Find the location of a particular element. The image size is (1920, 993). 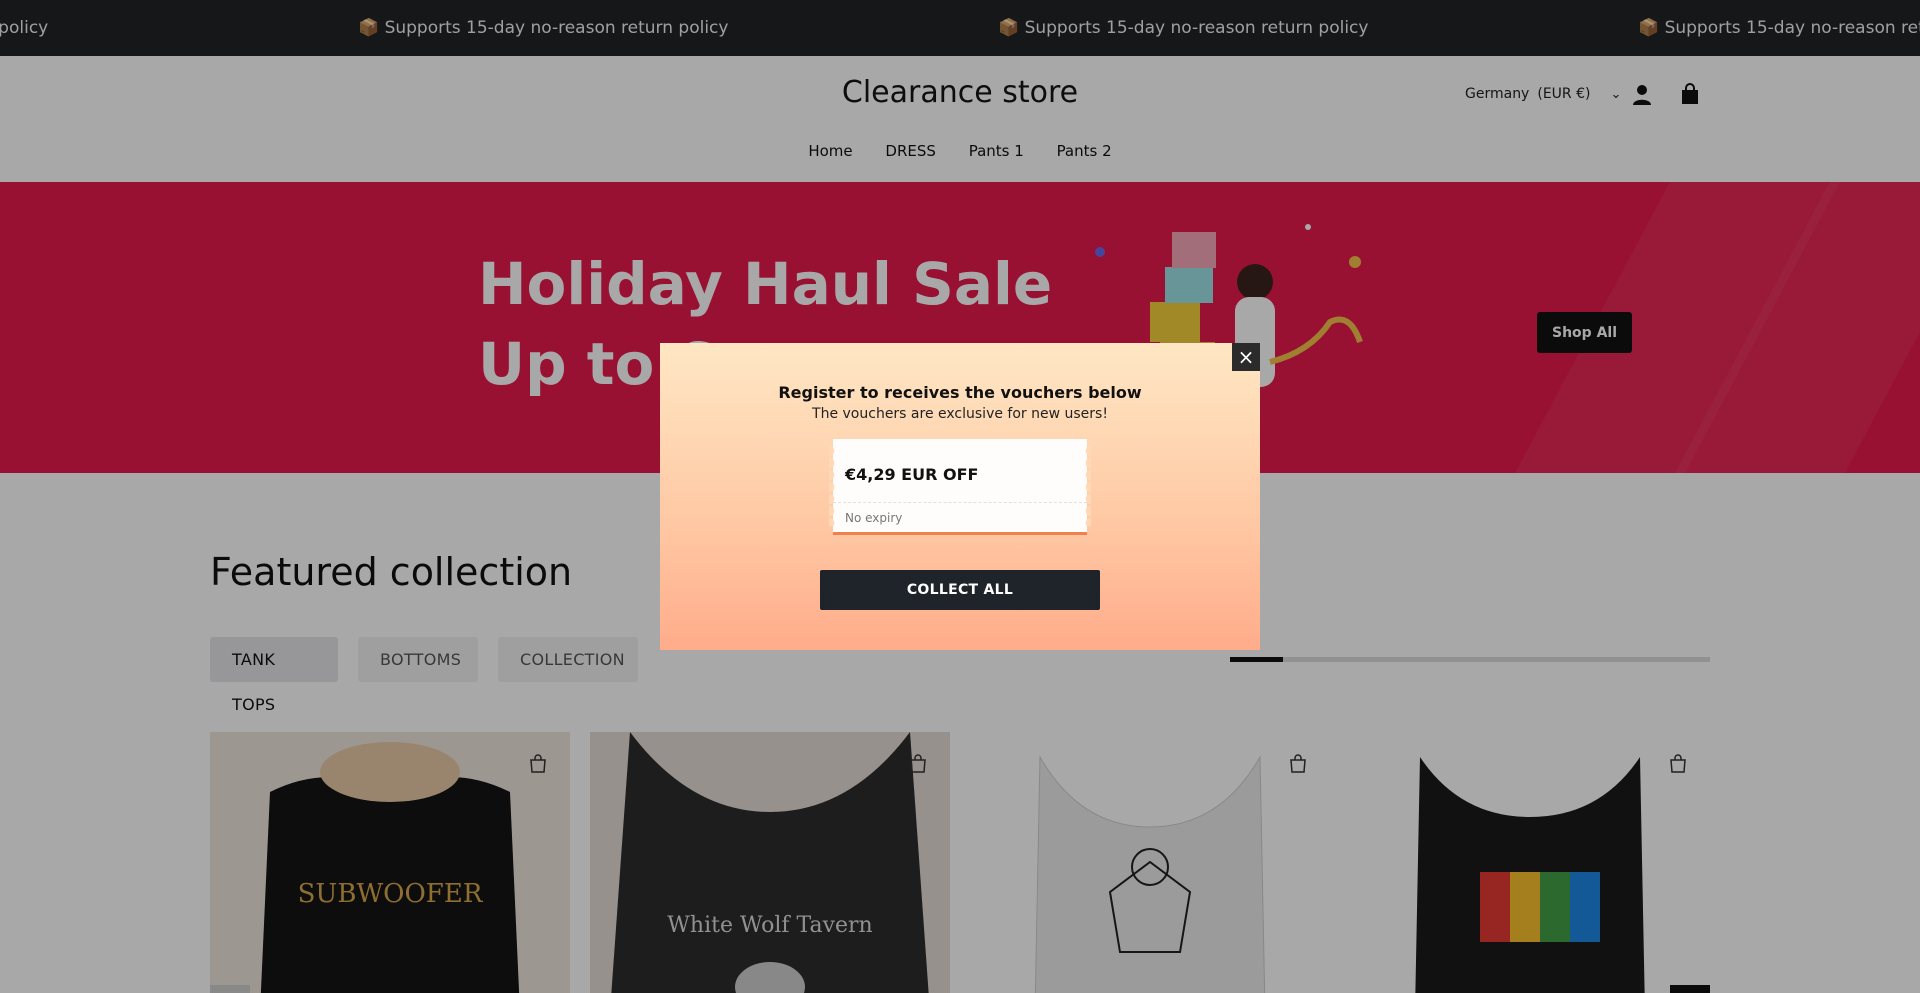

popup-title: Register to receives the vouchers below is located at coordinates (960, 392).